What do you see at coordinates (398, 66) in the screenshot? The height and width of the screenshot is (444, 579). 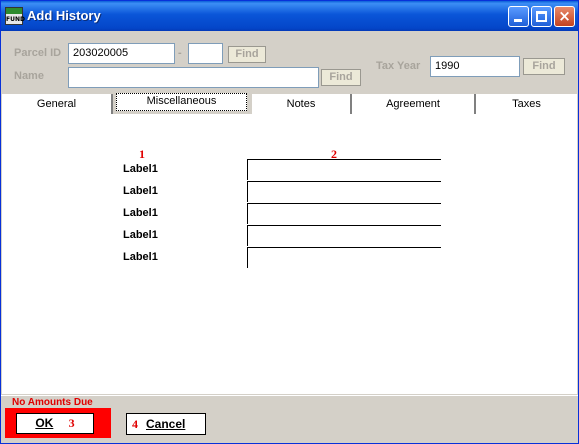 I see `tax-year-label: Tax Year` at bounding box center [398, 66].